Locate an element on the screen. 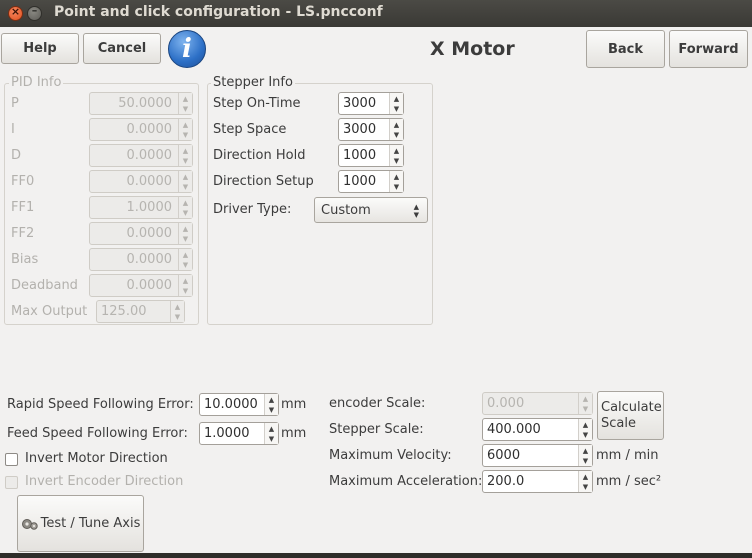 The width and height of the screenshot is (752, 558). feed-following-error-label: Feed Speed Following Error: is located at coordinates (97, 433).